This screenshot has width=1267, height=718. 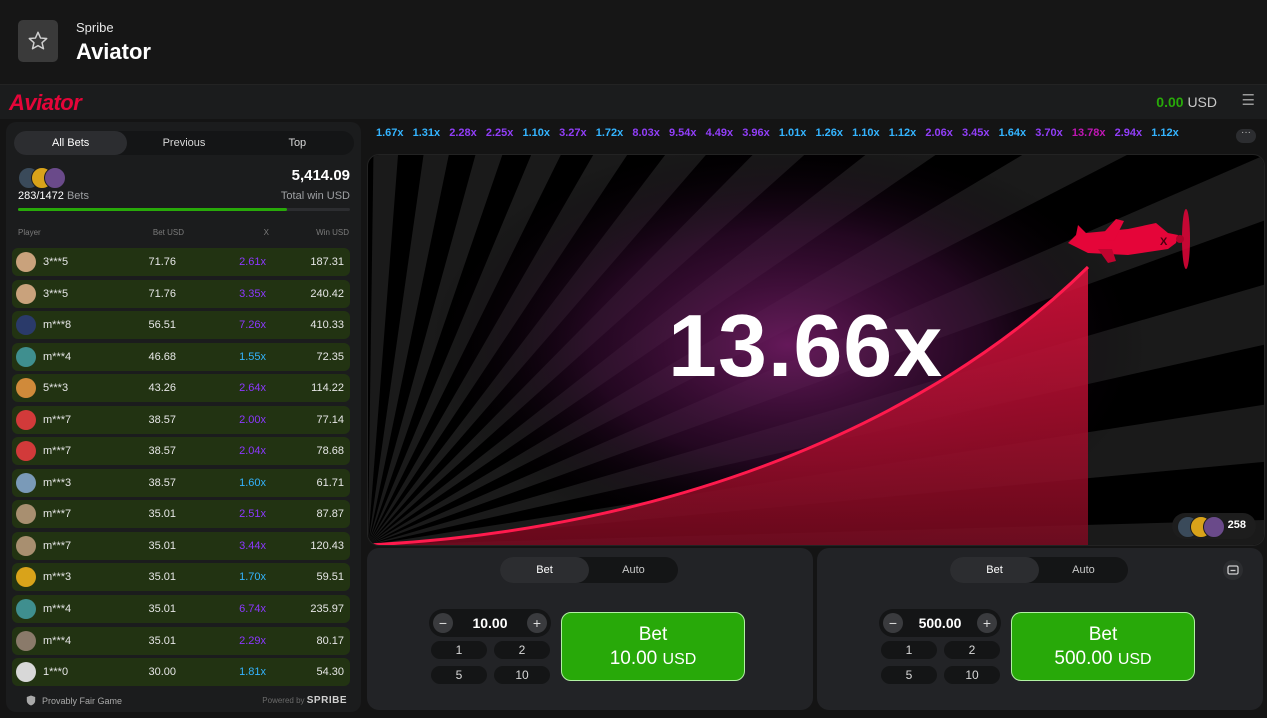 What do you see at coordinates (1129, 133) in the screenshot?
I see `history-multiplier: 2.94x` at bounding box center [1129, 133].